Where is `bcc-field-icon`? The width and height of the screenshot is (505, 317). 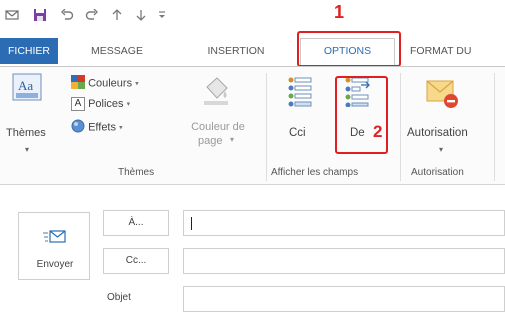
bcc-field-icon is located at coordinates (300, 93).